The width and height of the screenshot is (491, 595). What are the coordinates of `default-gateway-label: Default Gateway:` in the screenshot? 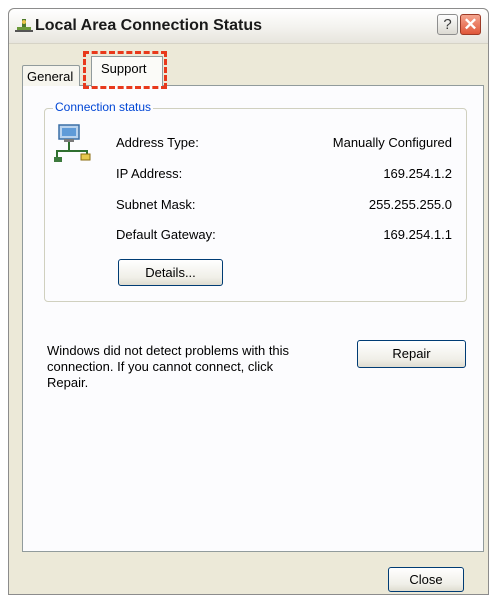 It's located at (166, 234).